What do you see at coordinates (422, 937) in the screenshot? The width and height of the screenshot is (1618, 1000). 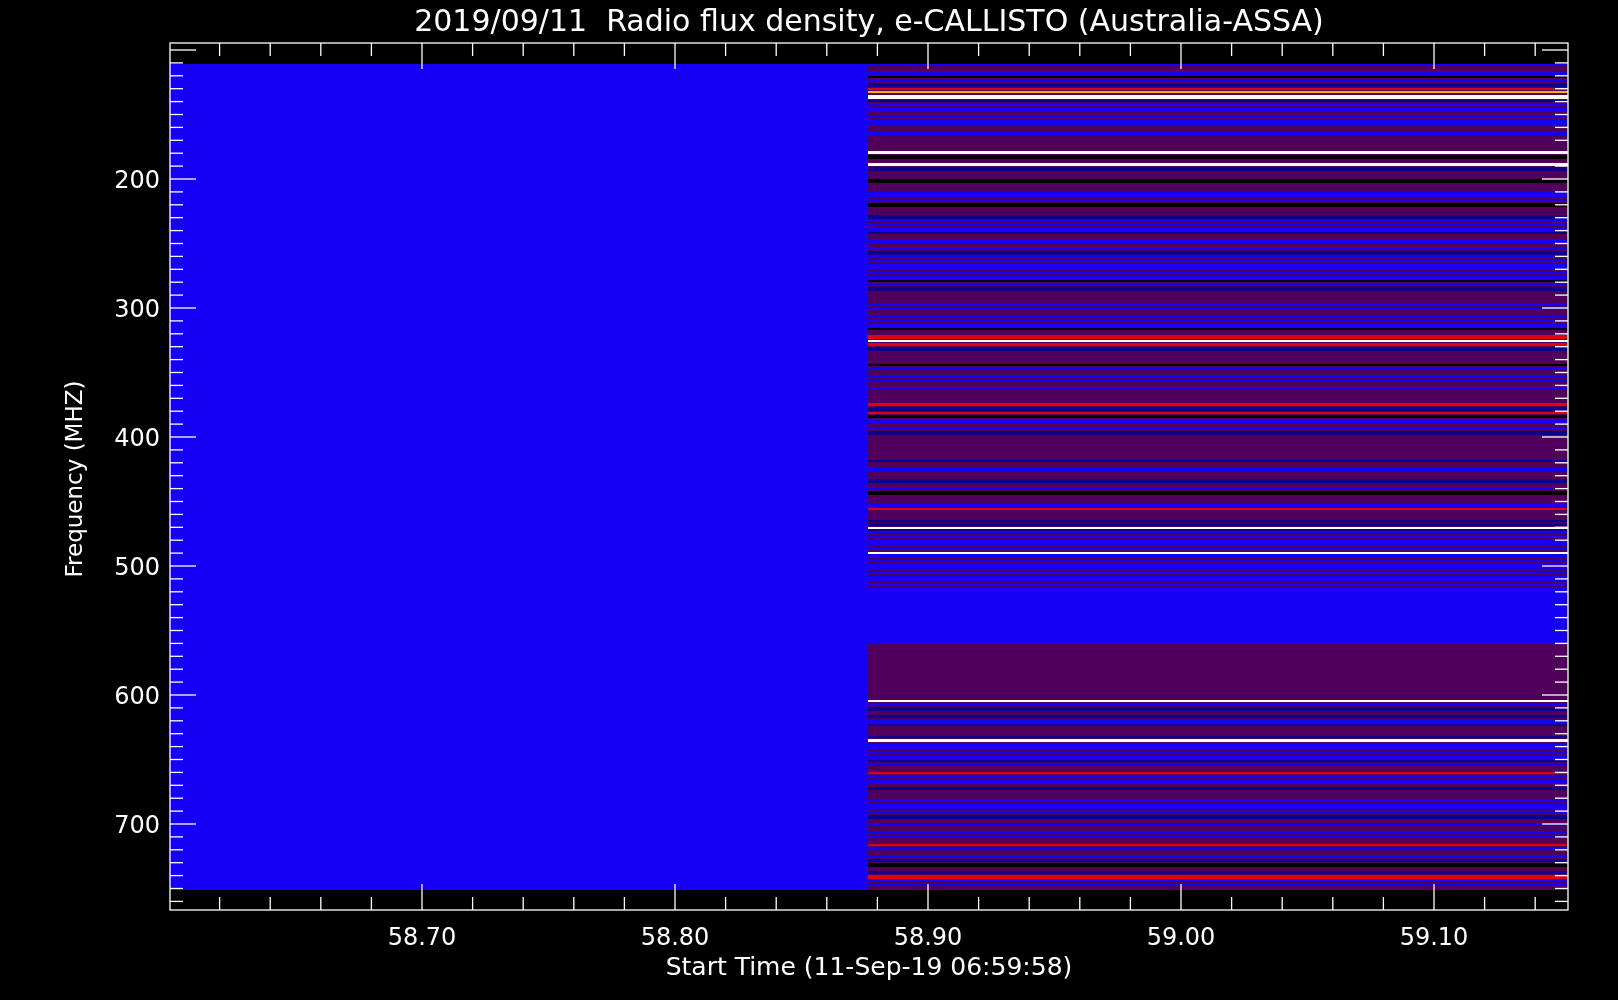 I see `tick-label: 58.70` at bounding box center [422, 937].